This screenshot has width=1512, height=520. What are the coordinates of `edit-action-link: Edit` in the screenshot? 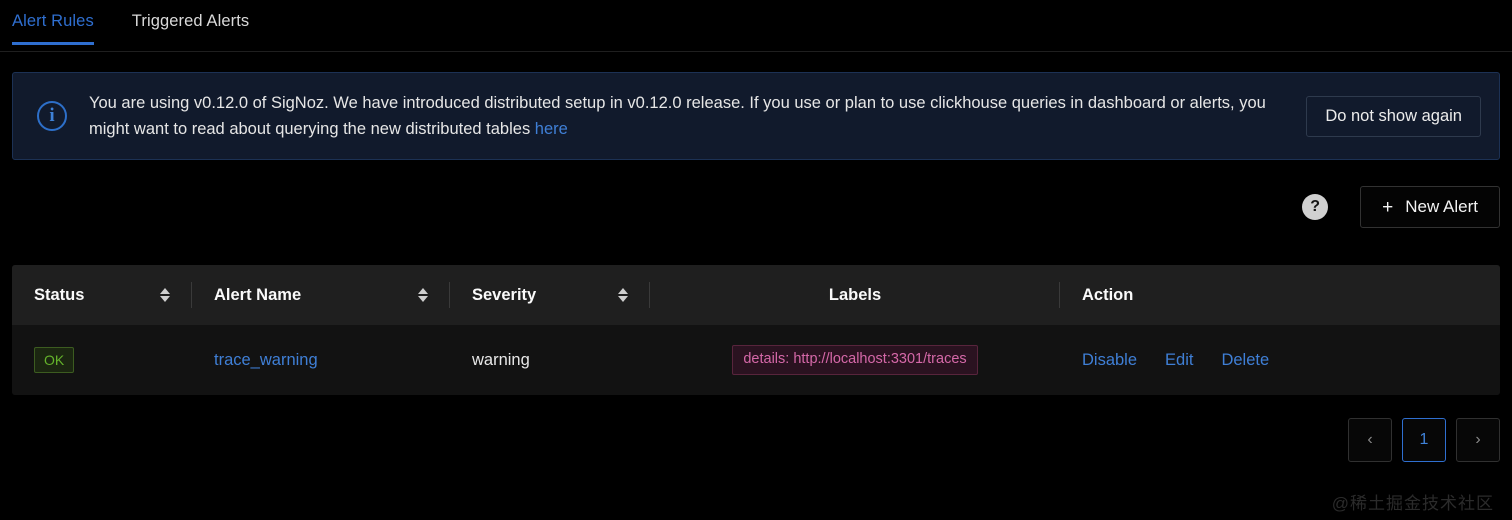 It's located at (1179, 360).